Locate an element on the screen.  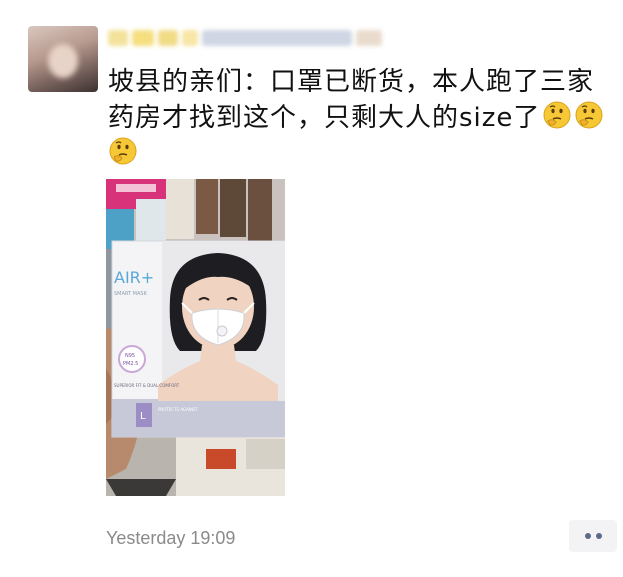
post-timestamp: Yesterday 19:09 is located at coordinates (171, 538).